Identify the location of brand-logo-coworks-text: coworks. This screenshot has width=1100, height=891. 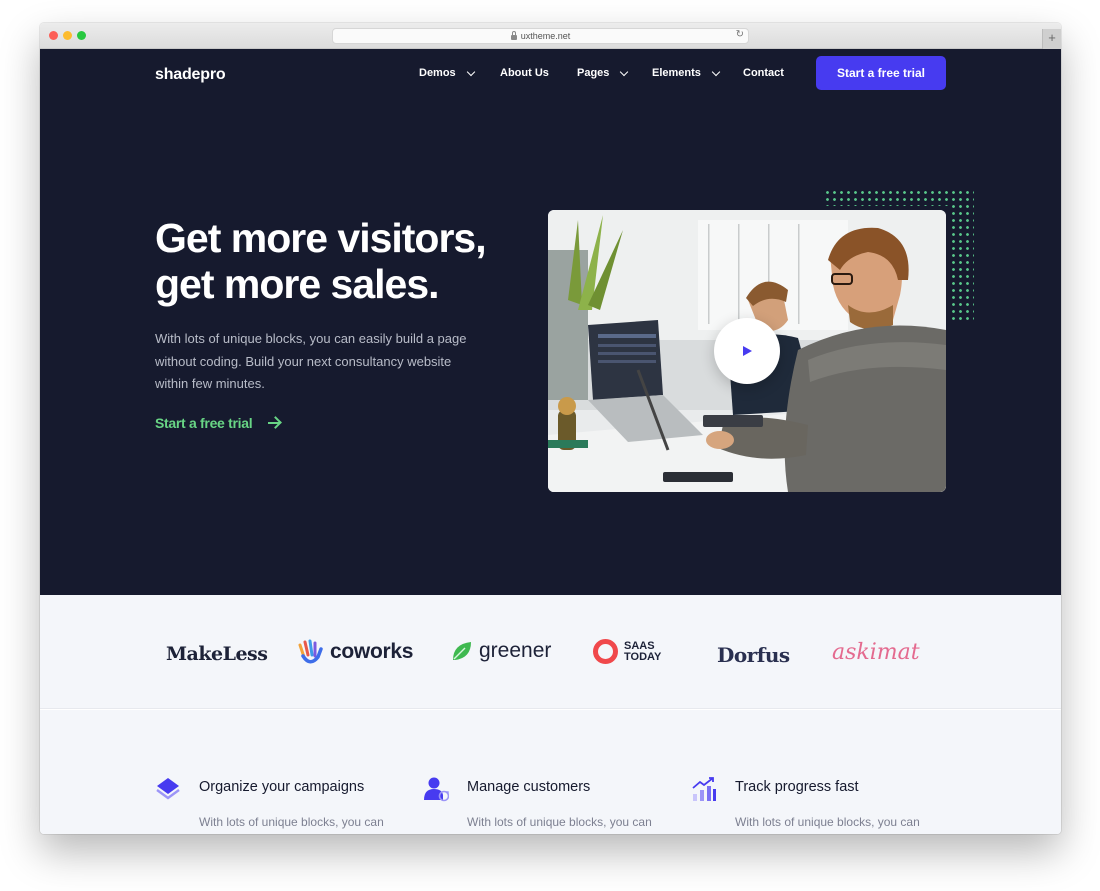
(372, 651).